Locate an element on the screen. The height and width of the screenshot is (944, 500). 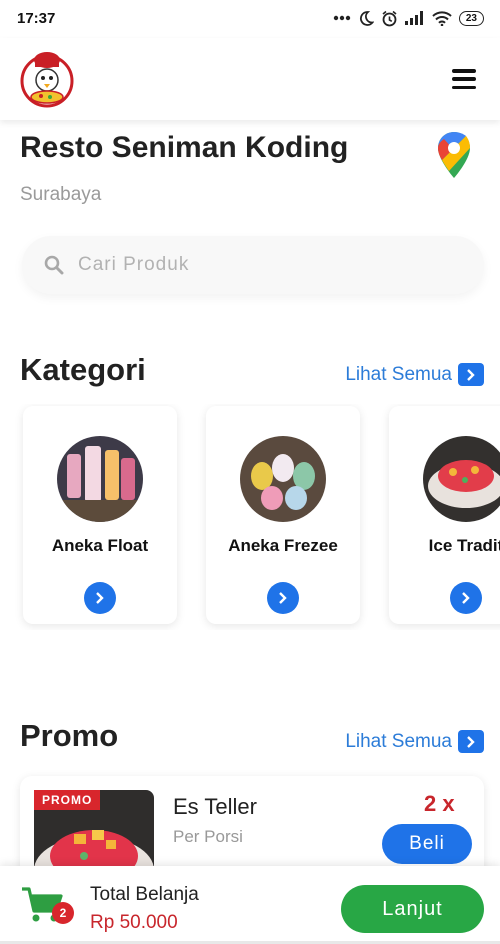
category-label: Ice Tradit is located at coordinates (464, 545).